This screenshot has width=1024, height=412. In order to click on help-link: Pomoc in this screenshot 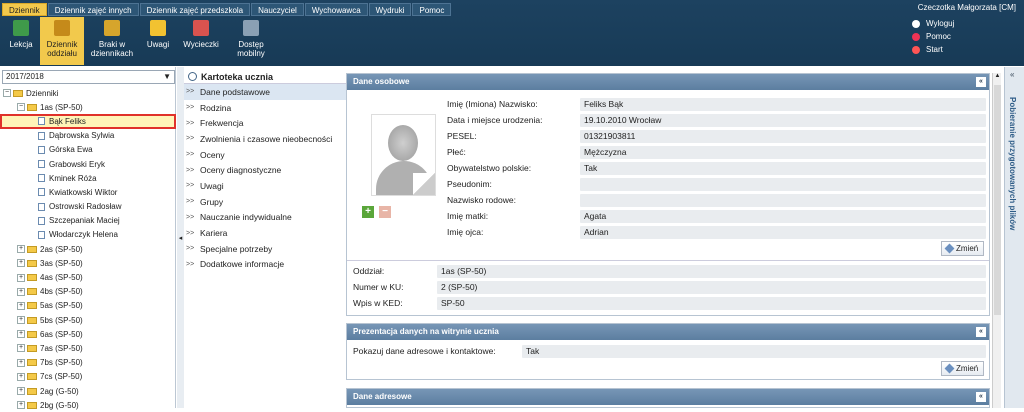, I will do `click(933, 36)`.